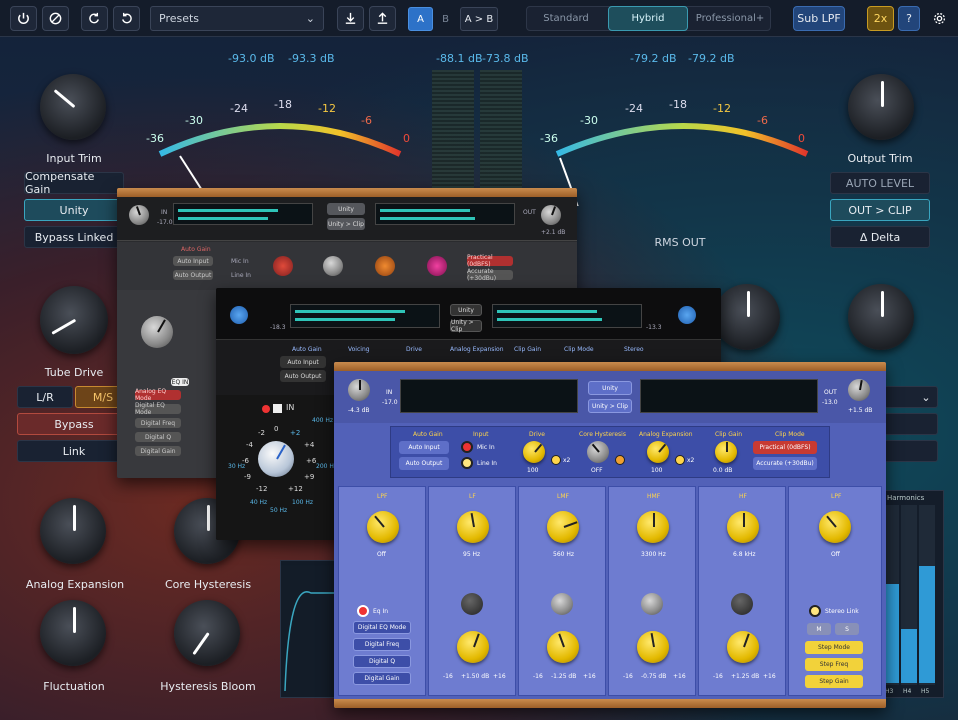 The height and width of the screenshot is (720, 958). Describe the element at coordinates (139, 215) in the screenshot. I see `back-in-knob` at that location.